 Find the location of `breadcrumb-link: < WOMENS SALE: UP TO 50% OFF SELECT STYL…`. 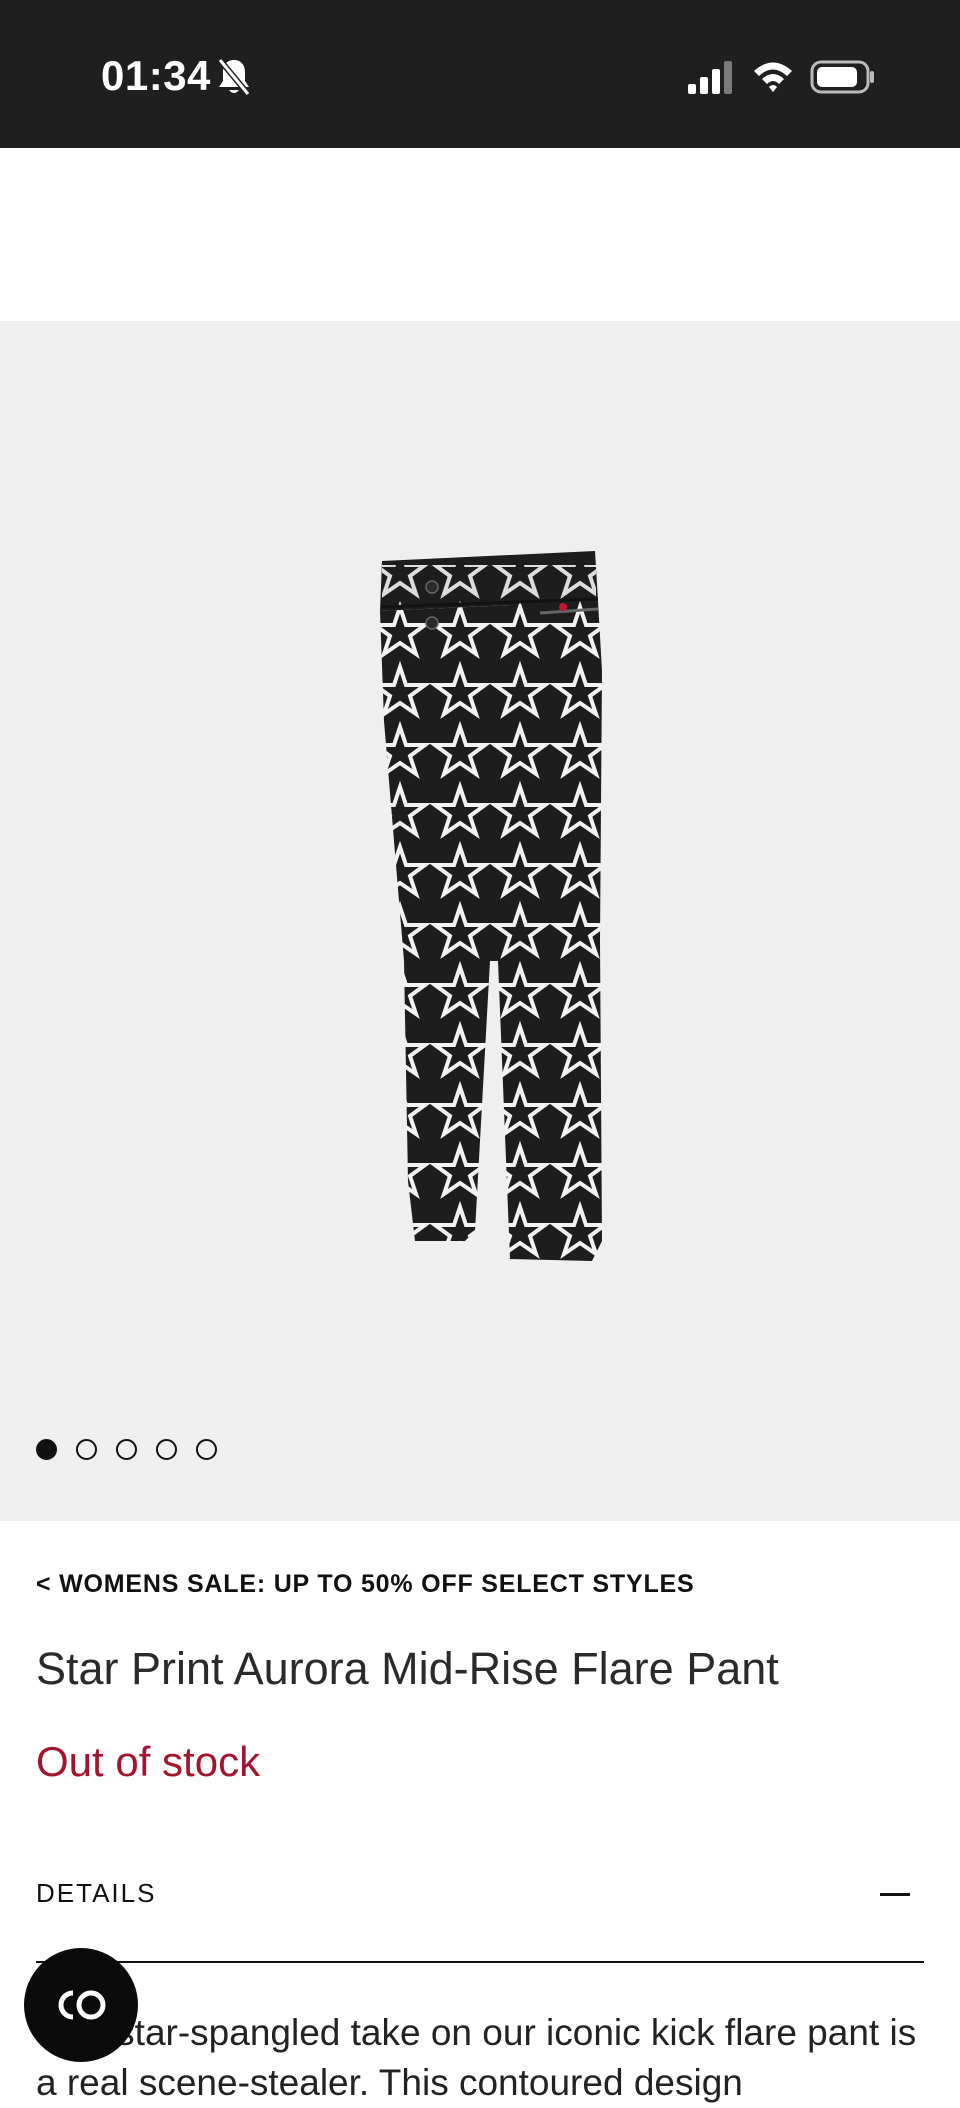

breadcrumb-link: < WOMENS SALE: UP TO 50% OFF SELECT STYL… is located at coordinates (365, 1584).